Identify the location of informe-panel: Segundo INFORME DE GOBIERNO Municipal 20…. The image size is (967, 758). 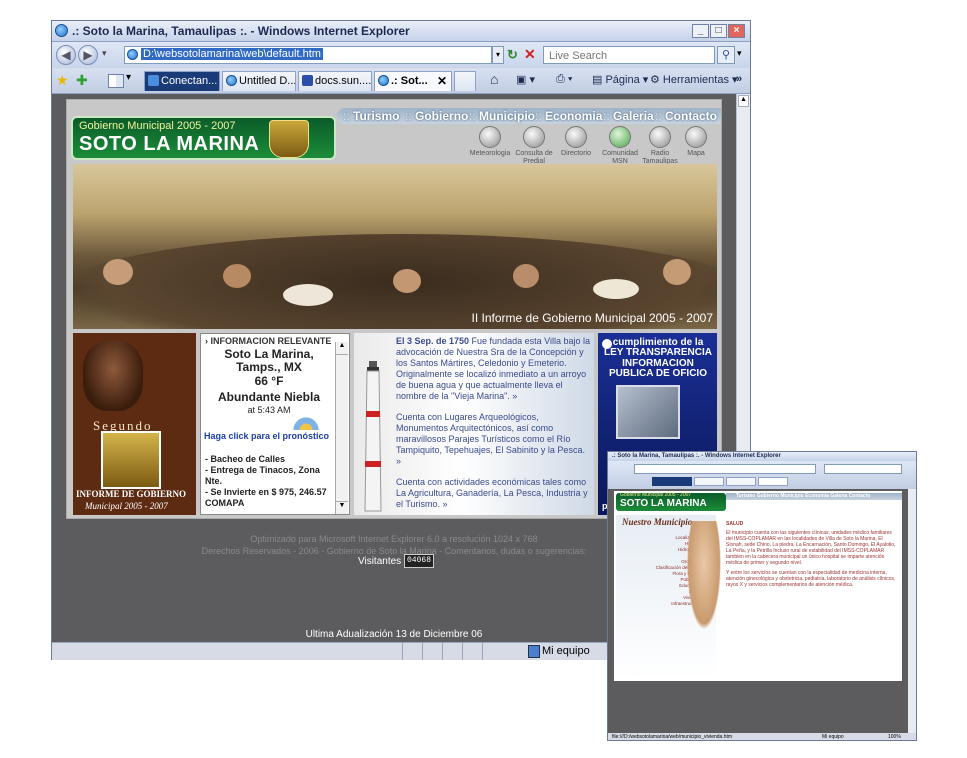
(134, 424).